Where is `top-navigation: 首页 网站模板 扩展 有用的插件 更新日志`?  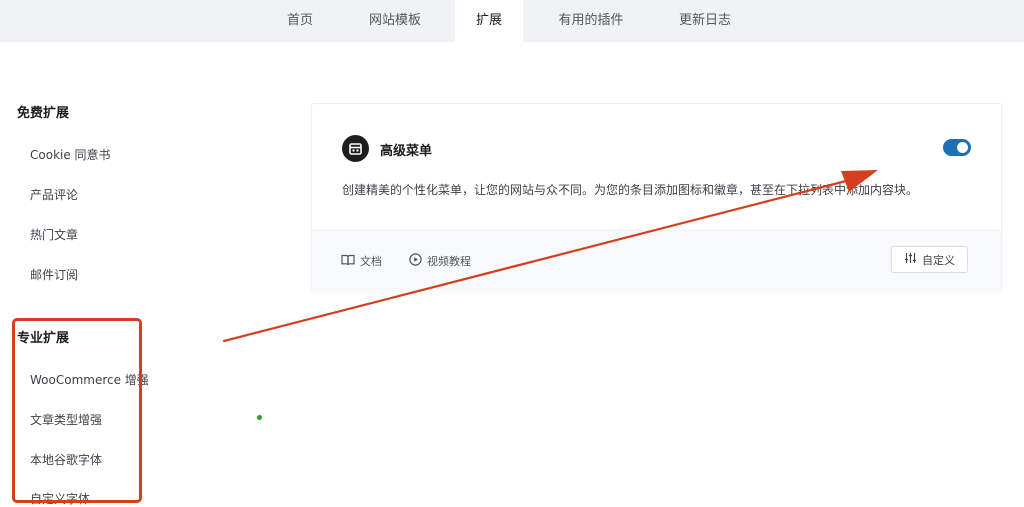 top-navigation: 首页 网站模板 扩展 有用的插件 更新日志 is located at coordinates (512, 21).